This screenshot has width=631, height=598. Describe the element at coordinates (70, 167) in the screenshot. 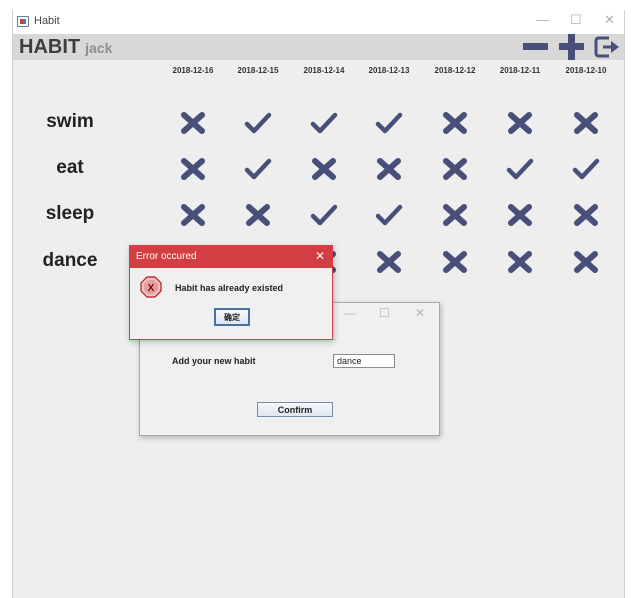

I see `habit-name: eat` at that location.